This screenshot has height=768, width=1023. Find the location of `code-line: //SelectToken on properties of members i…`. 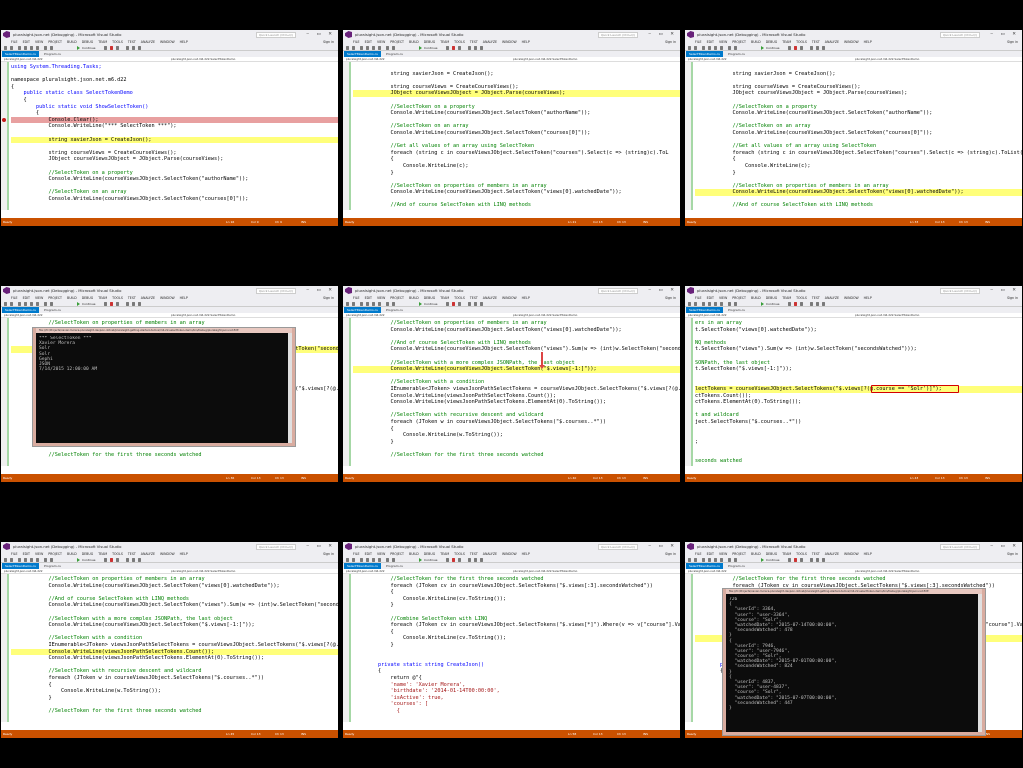

code-line: //SelectToken on properties of members i… is located at coordinates (516, 186).